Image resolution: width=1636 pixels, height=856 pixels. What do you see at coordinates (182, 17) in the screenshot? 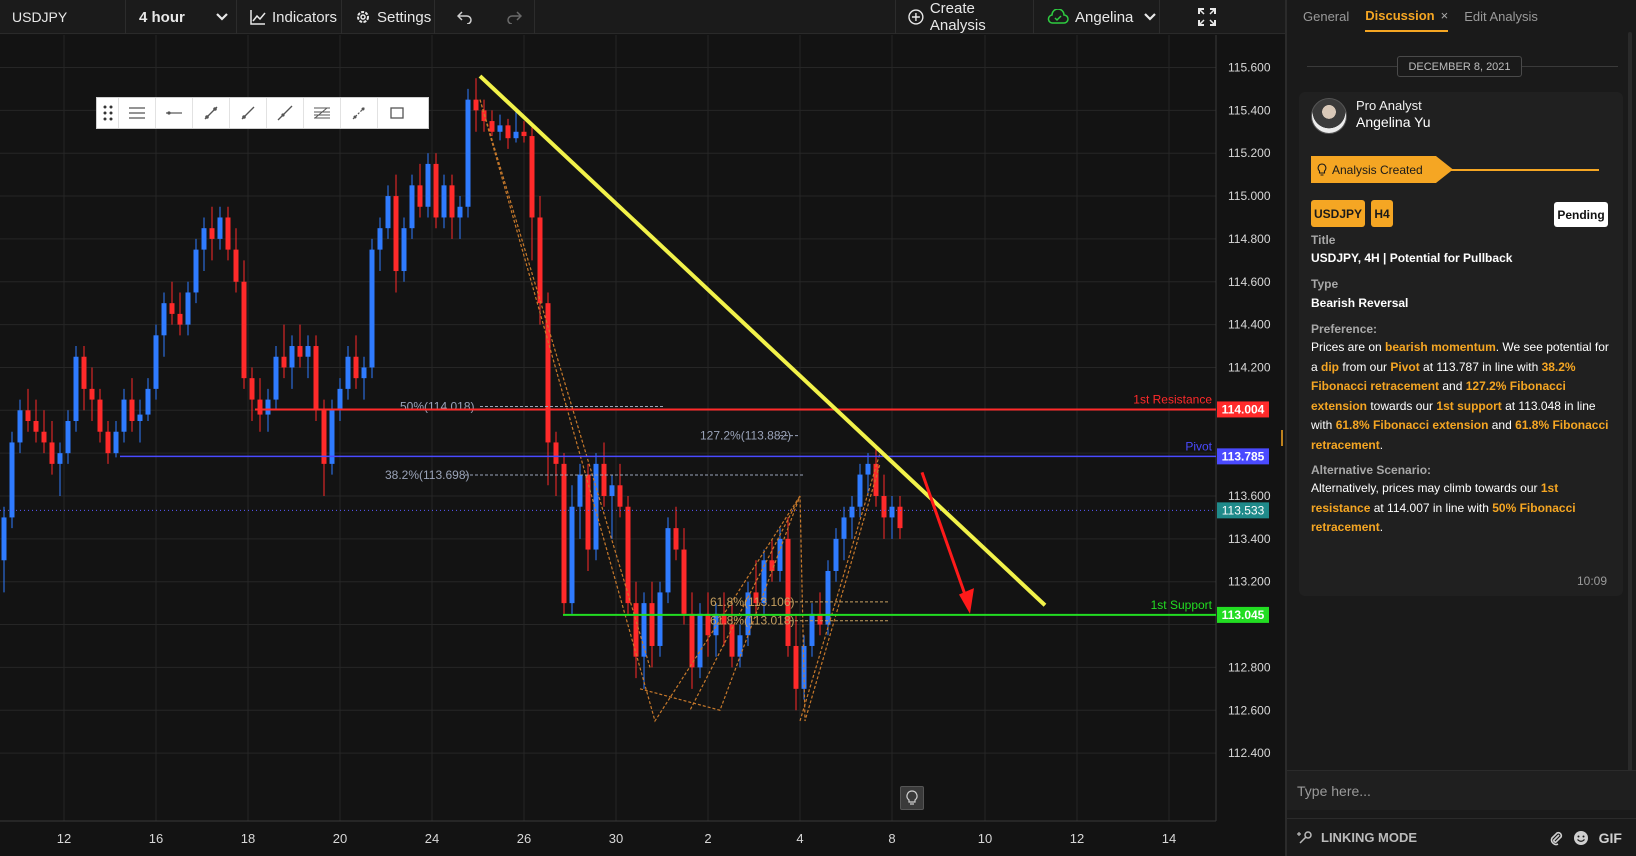
I see `interval-selector: 4 hour` at bounding box center [182, 17].